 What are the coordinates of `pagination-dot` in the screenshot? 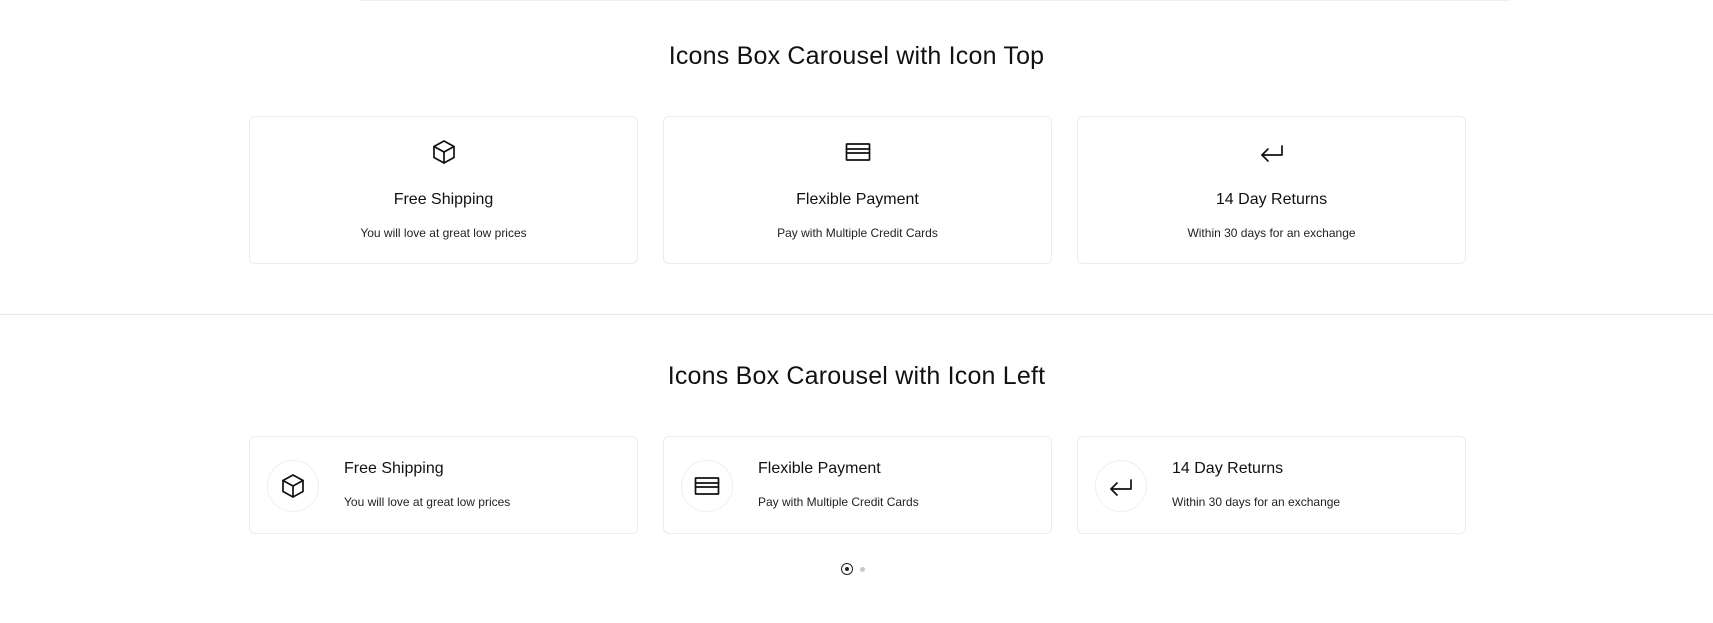 It's located at (862, 569).